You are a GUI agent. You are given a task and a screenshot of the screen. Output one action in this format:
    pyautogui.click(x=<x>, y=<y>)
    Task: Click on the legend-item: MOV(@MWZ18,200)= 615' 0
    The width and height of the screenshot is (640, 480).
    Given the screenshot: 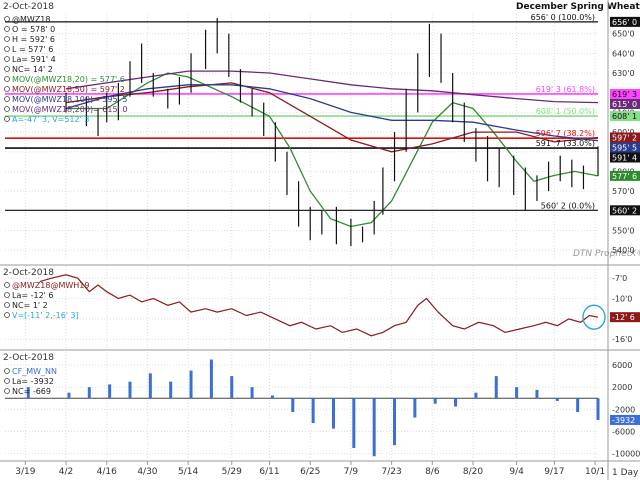 What is the action you would take?
    pyautogui.click(x=69, y=109)
    